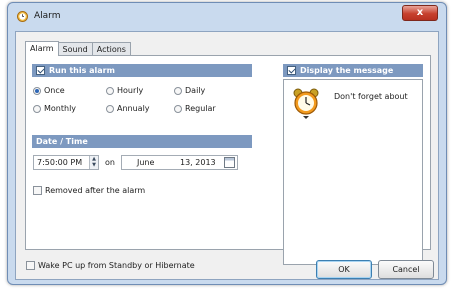  I want to click on wake-pc-checkbox: Wake PC up from Standby or Hibernate, so click(110, 265).